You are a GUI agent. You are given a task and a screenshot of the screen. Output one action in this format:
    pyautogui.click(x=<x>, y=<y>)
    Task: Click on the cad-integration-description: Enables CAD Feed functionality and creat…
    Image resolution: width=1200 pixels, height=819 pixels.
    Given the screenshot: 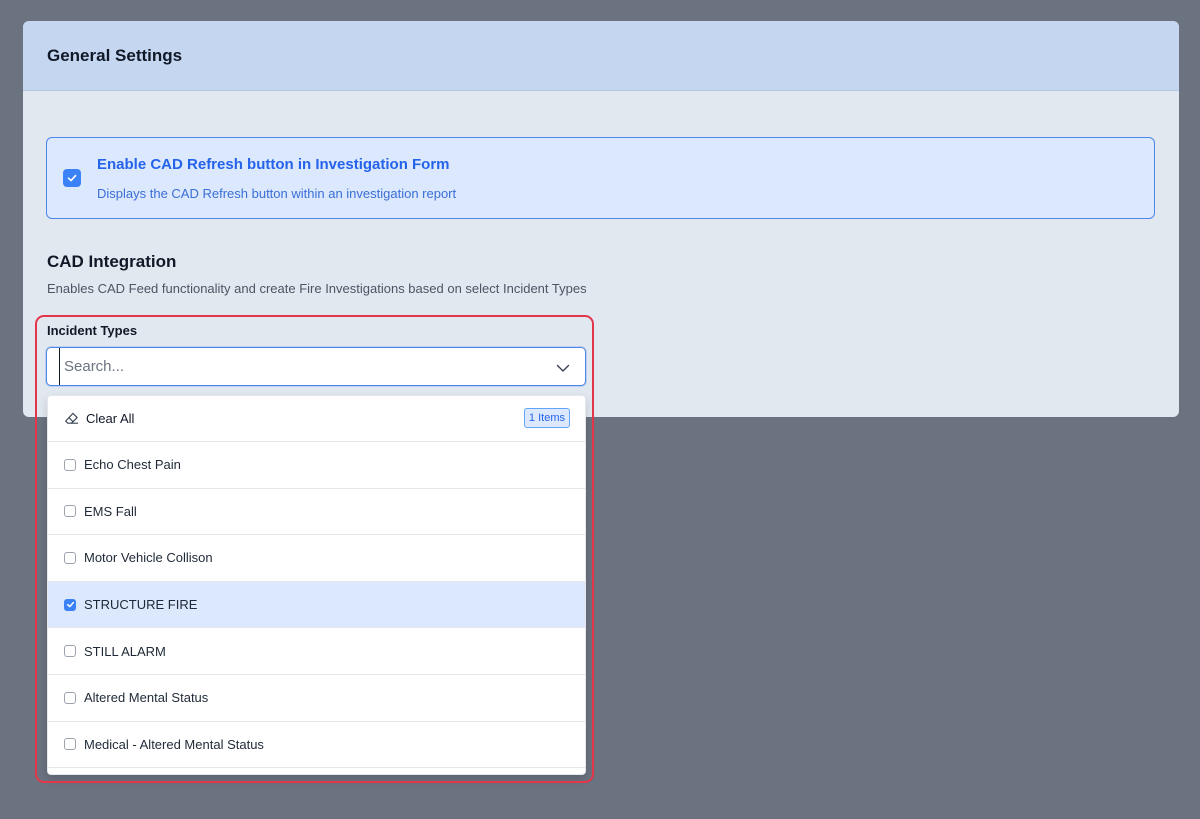 What is the action you would take?
    pyautogui.click(x=317, y=288)
    